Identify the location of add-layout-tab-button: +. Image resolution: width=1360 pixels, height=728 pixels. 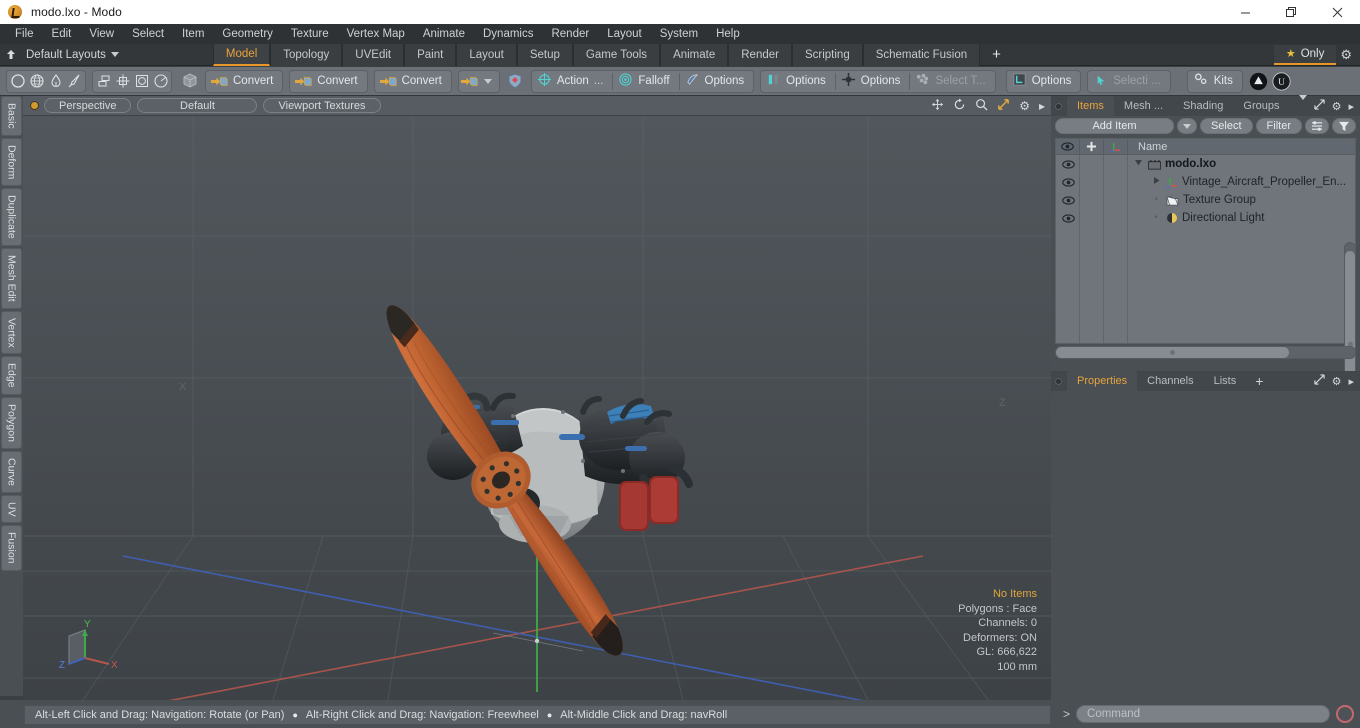
(996, 55).